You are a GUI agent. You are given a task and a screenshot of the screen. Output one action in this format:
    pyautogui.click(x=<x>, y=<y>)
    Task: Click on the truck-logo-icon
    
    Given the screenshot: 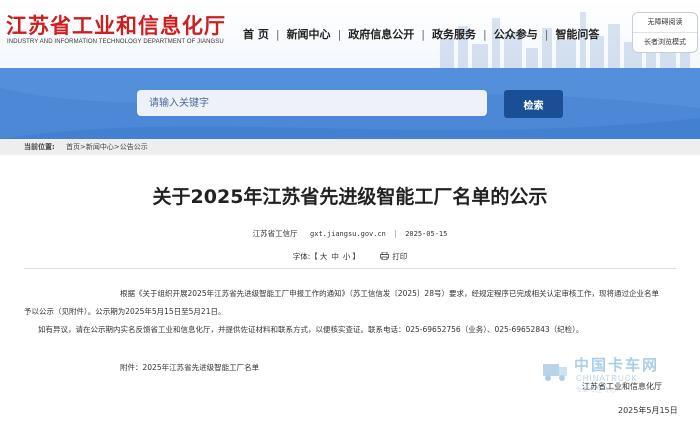 What is the action you would take?
    pyautogui.click(x=555, y=372)
    